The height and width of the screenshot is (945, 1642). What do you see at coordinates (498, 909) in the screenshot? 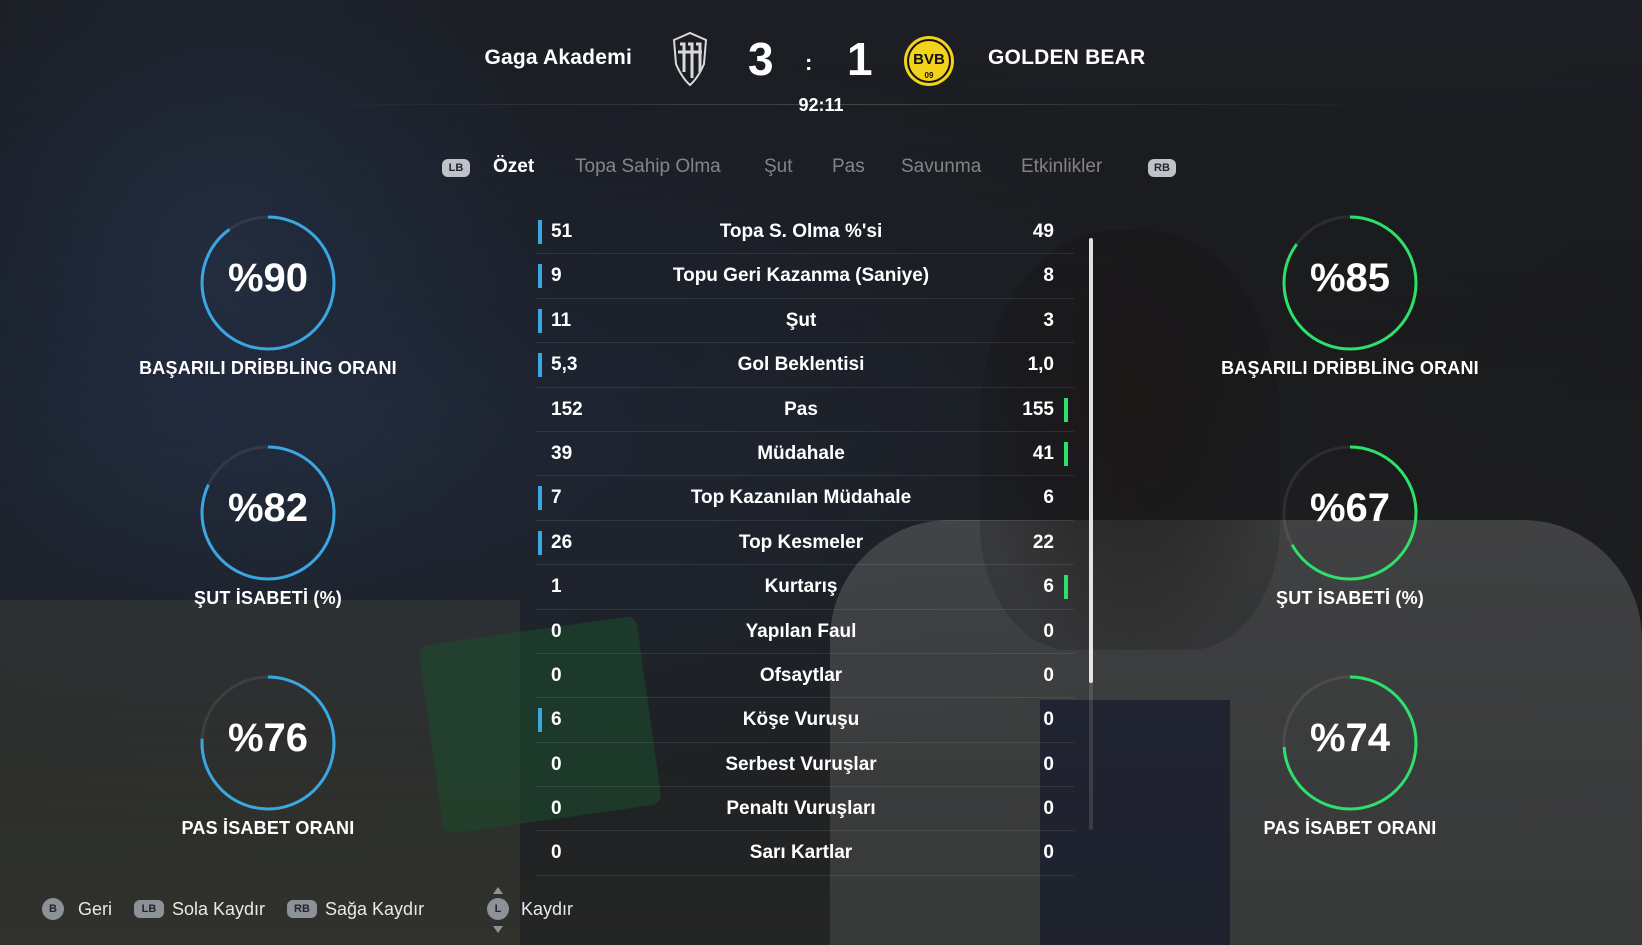
I see `l-stick-icon: L` at bounding box center [498, 909].